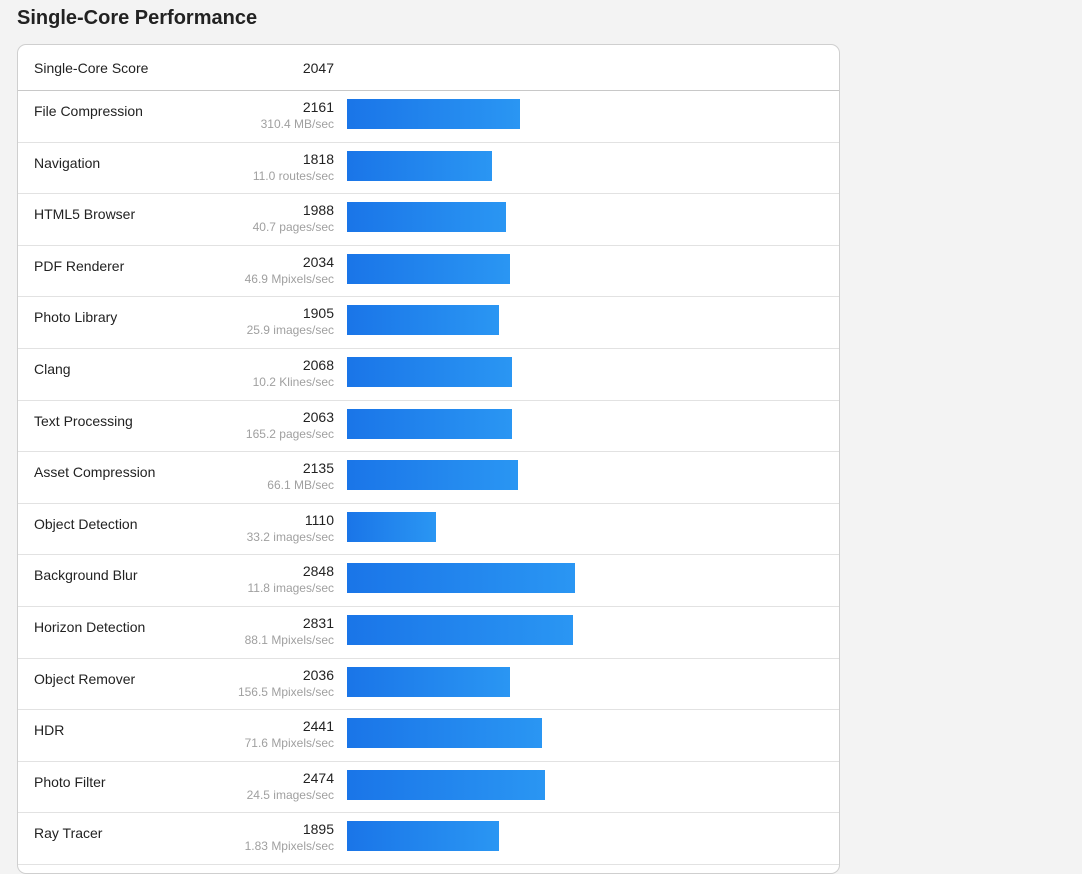 This screenshot has height=874, width=1082. I want to click on table-row: Object Detection 1110 33.2 images/sec, so click(428, 530).